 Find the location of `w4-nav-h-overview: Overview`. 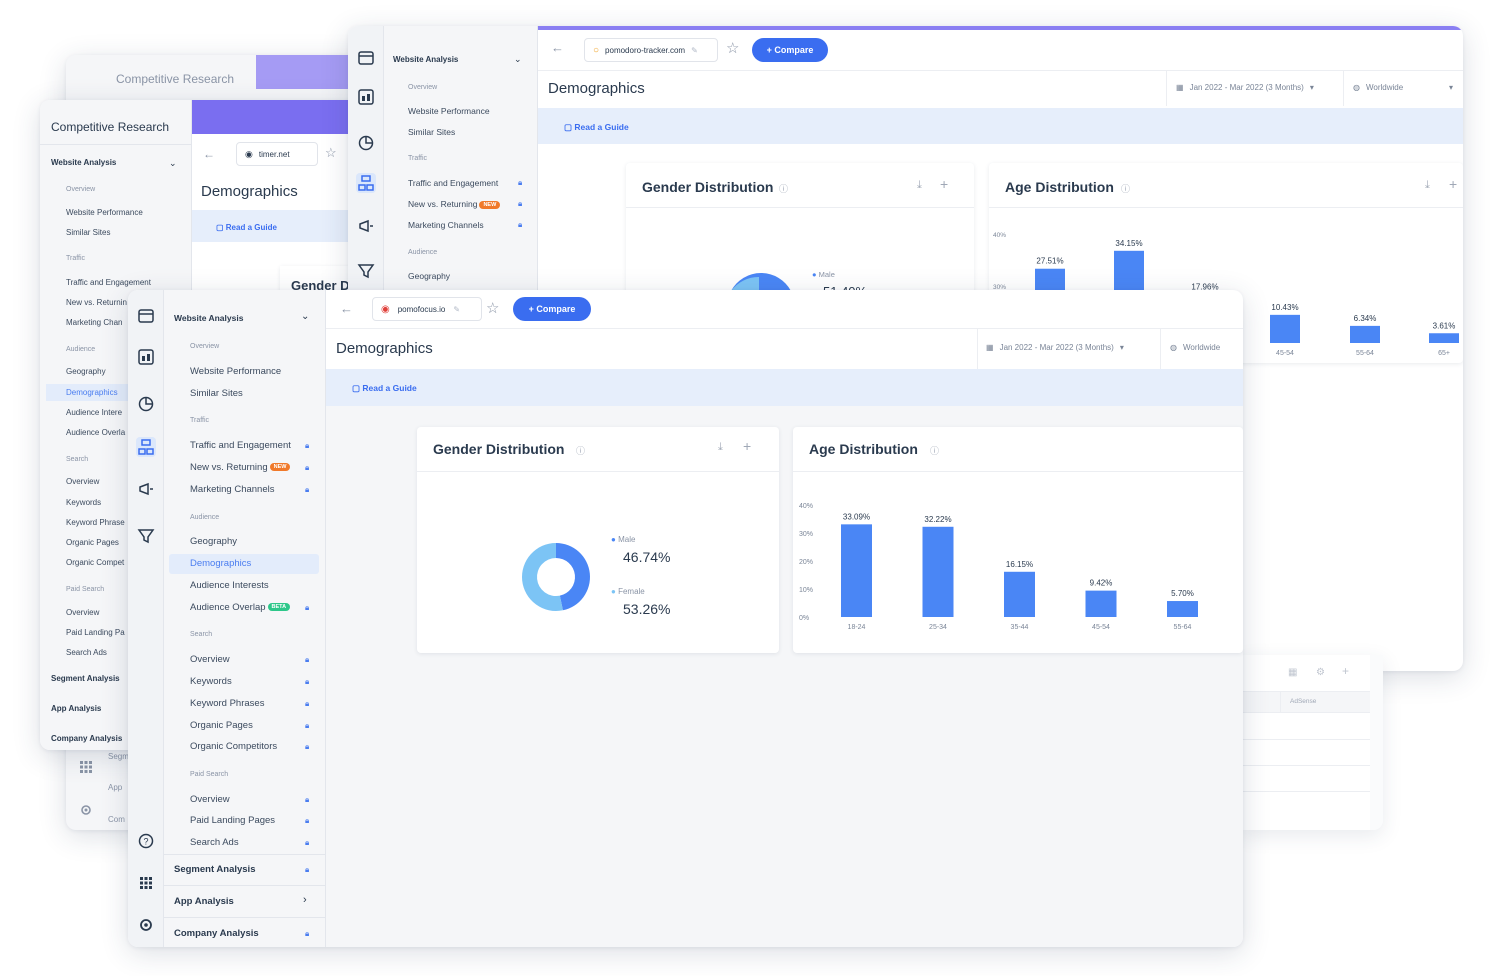

w4-nav-h-overview: Overview is located at coordinates (205, 346).